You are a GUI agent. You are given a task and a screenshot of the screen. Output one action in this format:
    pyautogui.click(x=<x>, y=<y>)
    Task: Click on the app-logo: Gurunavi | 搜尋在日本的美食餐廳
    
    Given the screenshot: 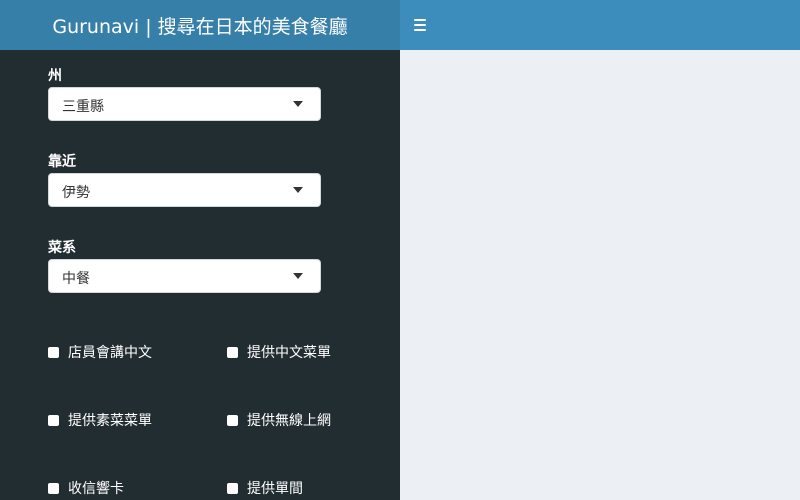 What is the action you would take?
    pyautogui.click(x=200, y=25)
    